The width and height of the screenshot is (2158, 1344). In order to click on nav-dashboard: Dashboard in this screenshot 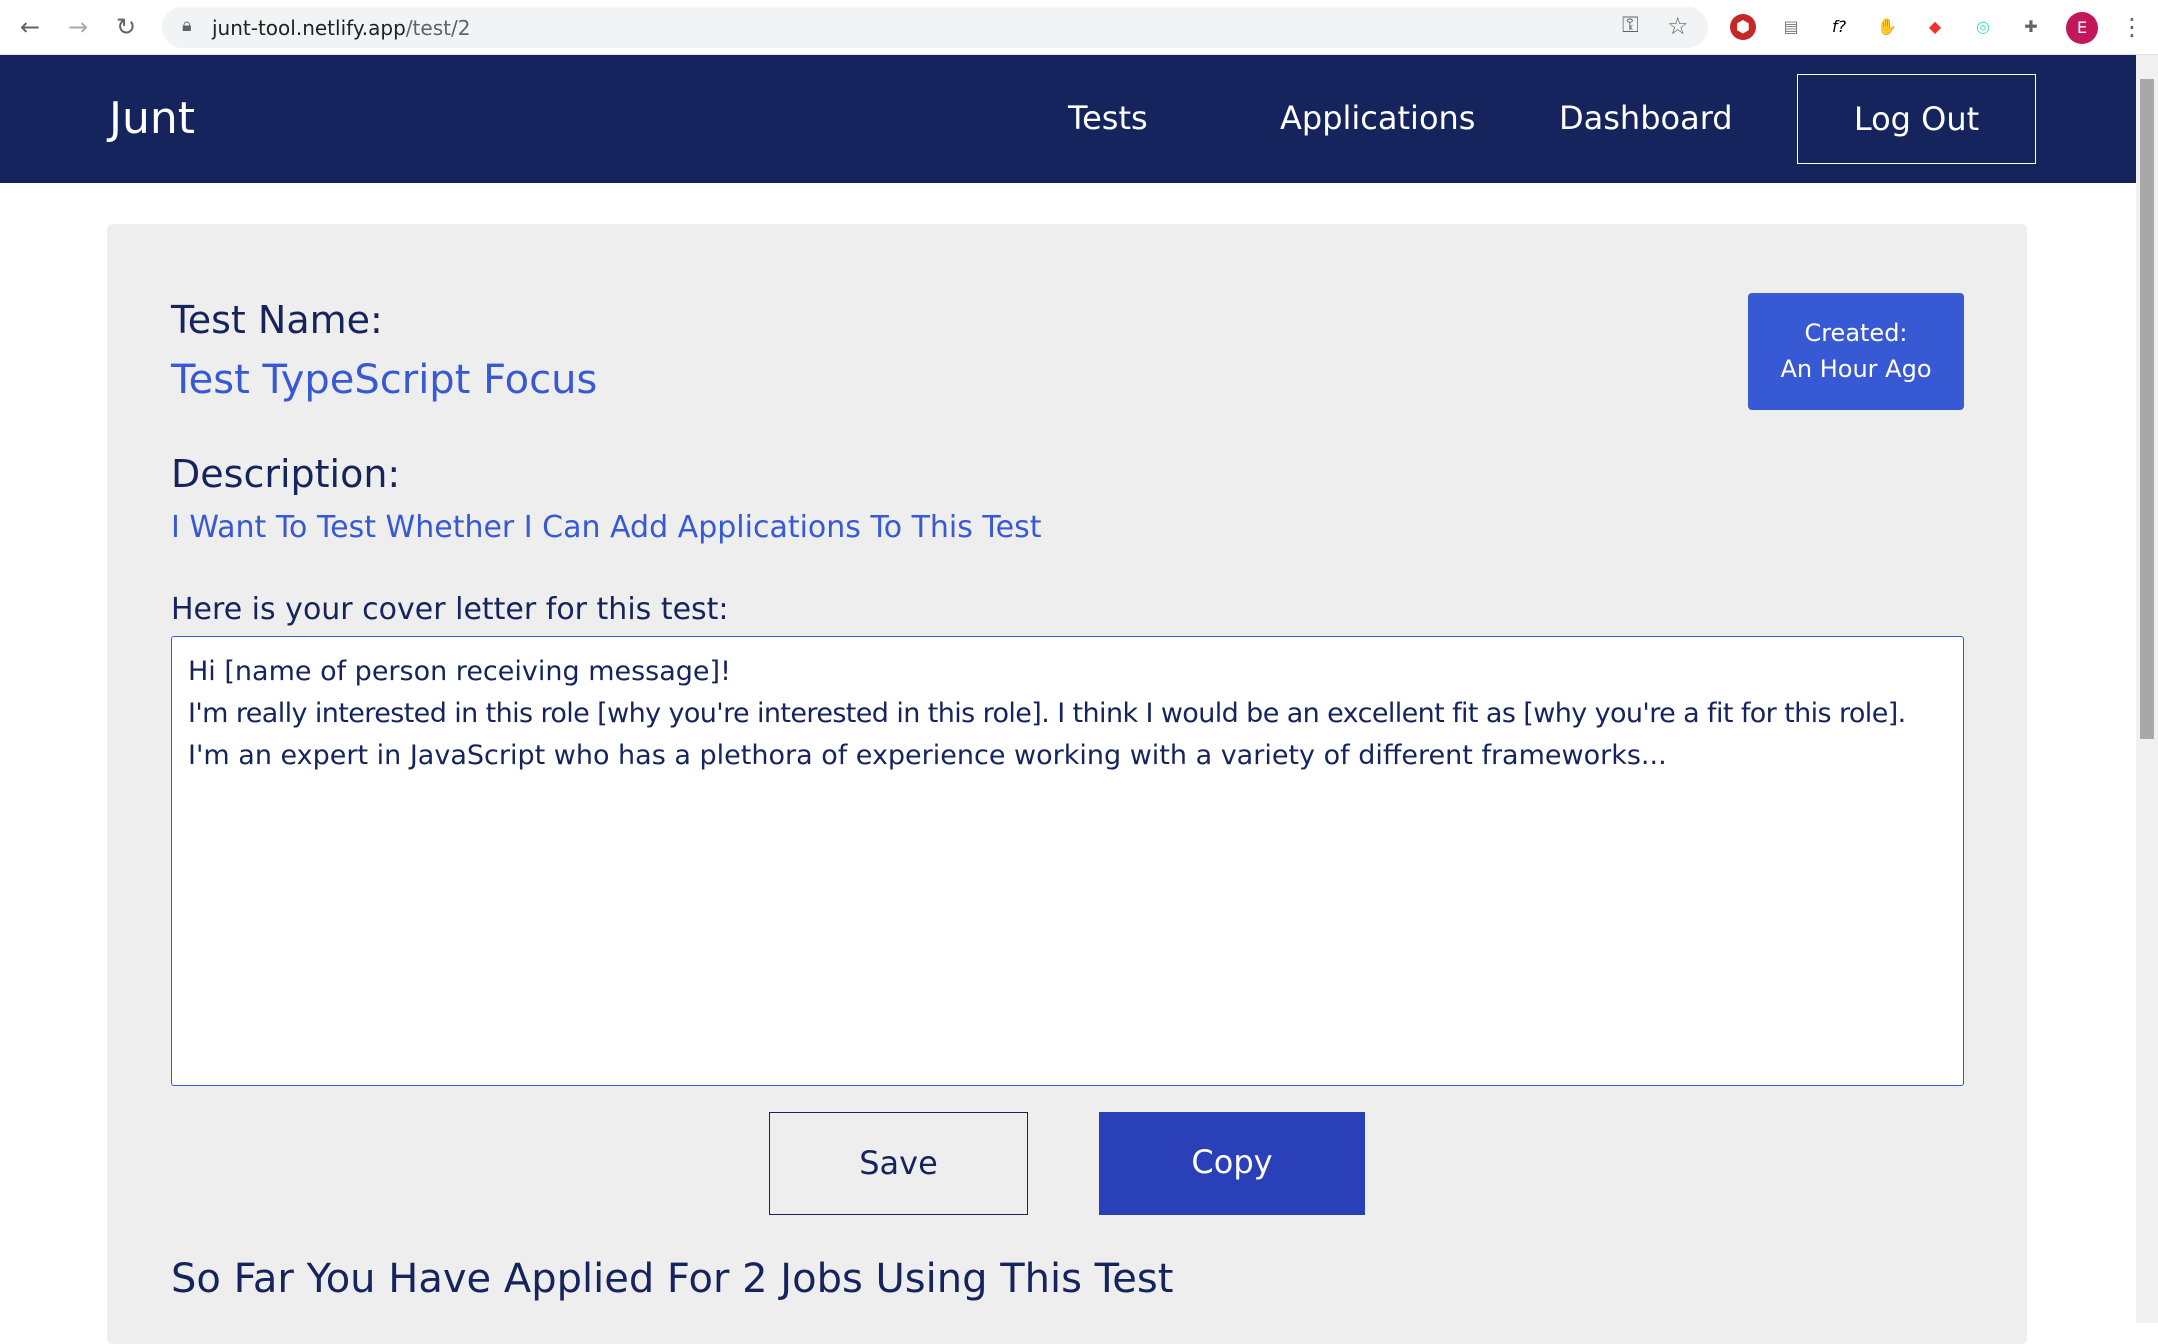, I will do `click(1646, 118)`.